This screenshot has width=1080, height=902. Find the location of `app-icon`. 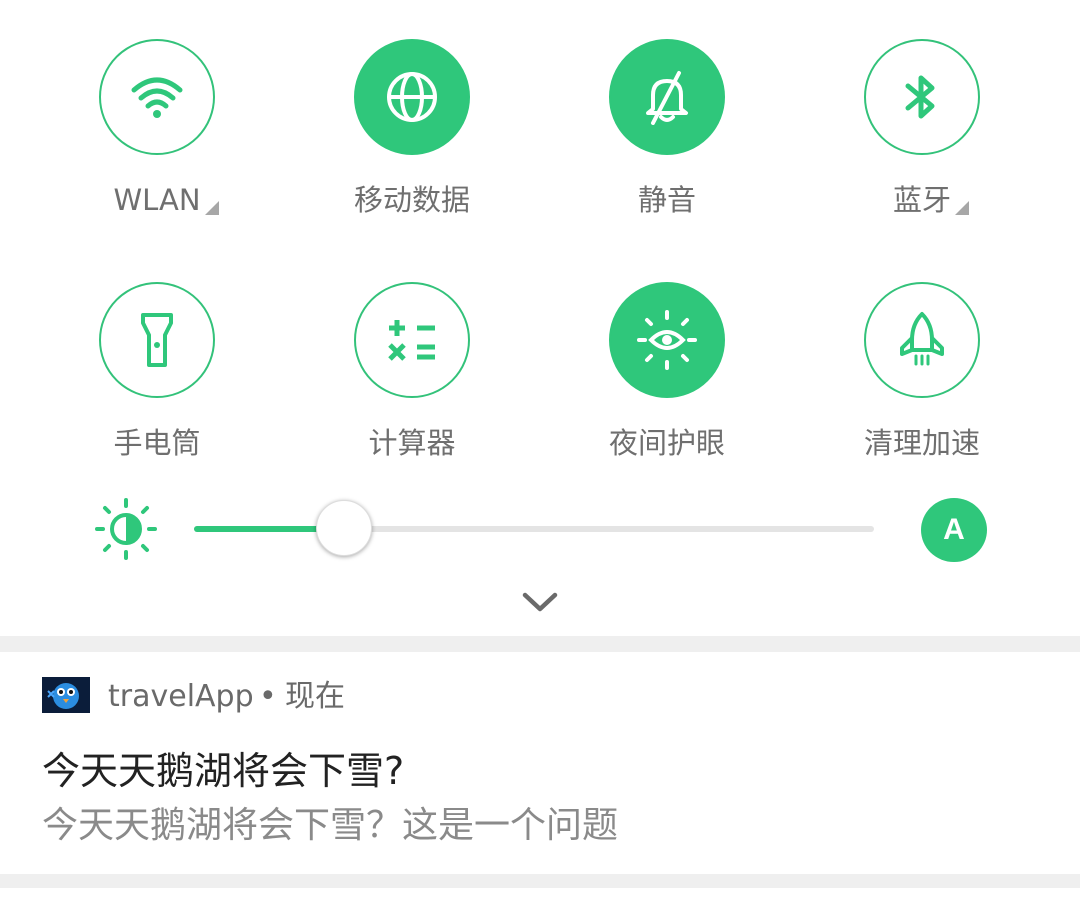

app-icon is located at coordinates (66, 695).